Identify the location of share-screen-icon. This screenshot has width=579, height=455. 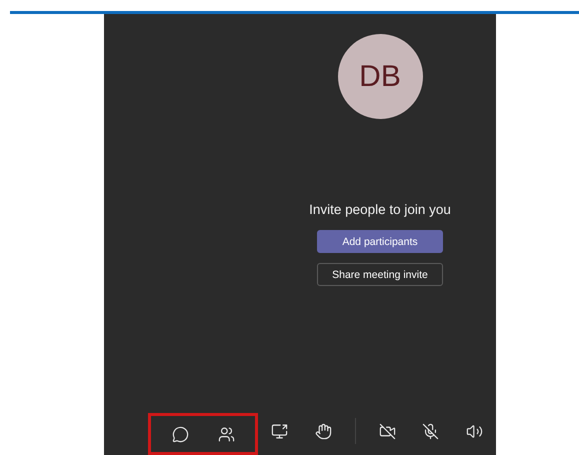
(279, 431).